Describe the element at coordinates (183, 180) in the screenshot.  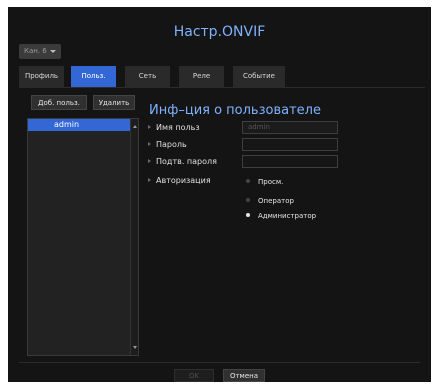
I see `authorization-label-text: Авторизация` at that location.